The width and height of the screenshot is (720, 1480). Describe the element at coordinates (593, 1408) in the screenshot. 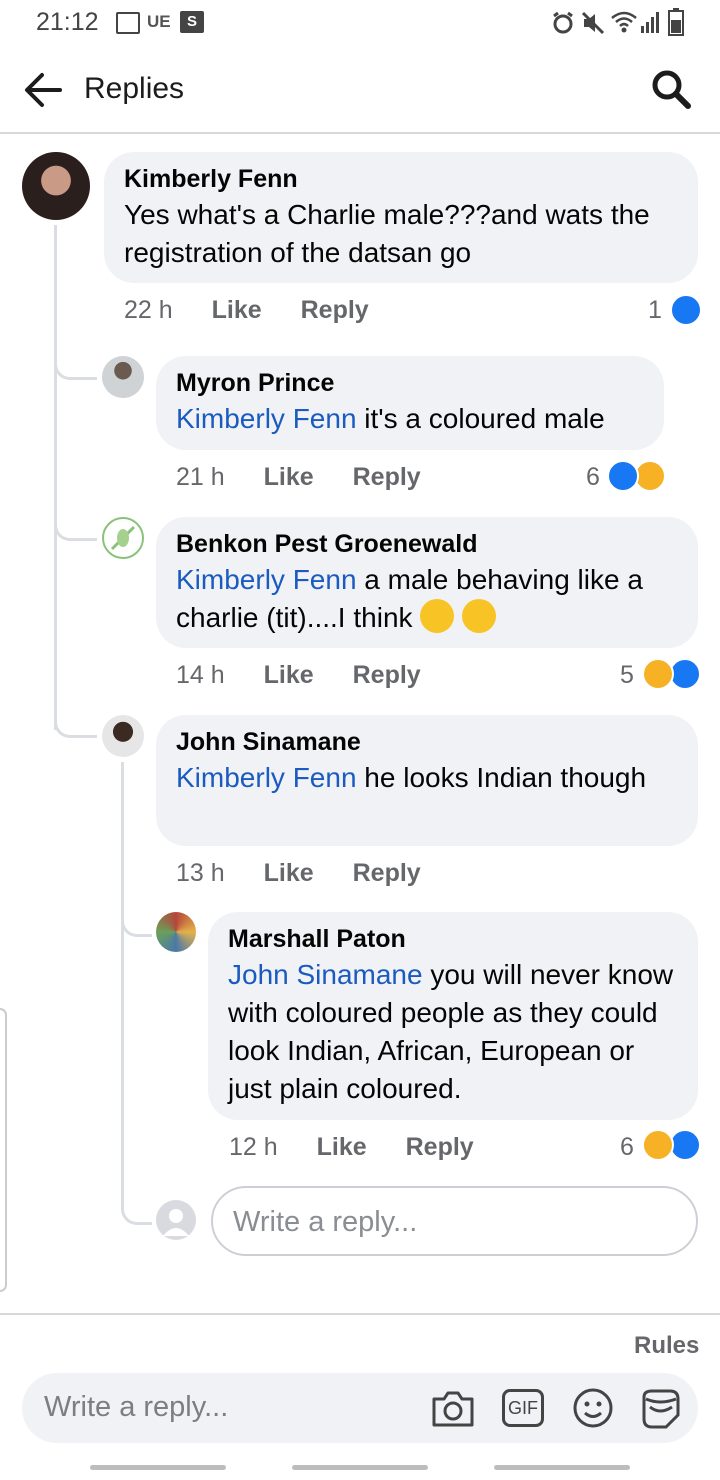

I see `emoji-smile-icon` at that location.